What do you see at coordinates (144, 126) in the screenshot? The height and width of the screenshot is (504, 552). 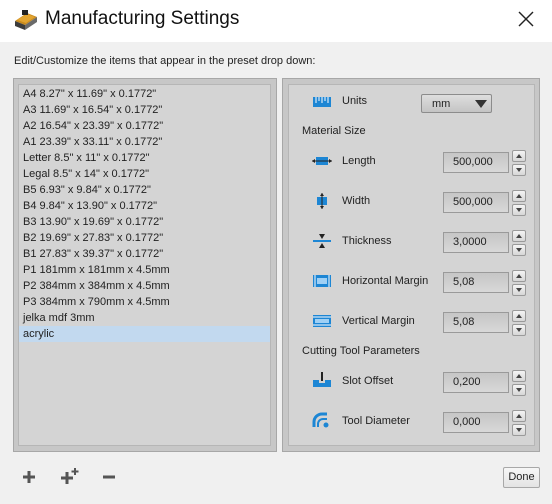 I see `list-item: A2 16.54" x 23.39" x 0.1772"` at bounding box center [144, 126].